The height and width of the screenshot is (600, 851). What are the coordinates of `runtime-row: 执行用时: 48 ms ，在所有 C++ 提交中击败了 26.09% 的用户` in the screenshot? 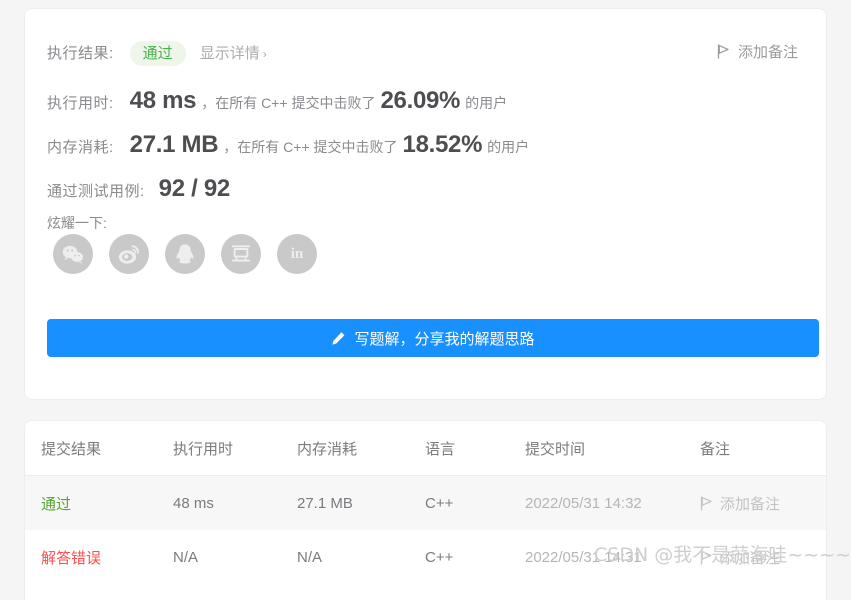 It's located at (279, 101).